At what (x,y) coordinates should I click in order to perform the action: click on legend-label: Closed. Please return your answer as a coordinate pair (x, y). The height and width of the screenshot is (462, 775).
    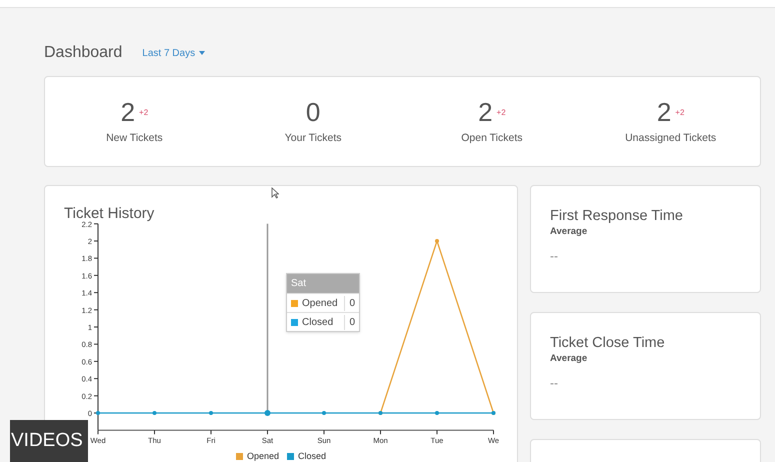
    Looking at the image, I should click on (312, 456).